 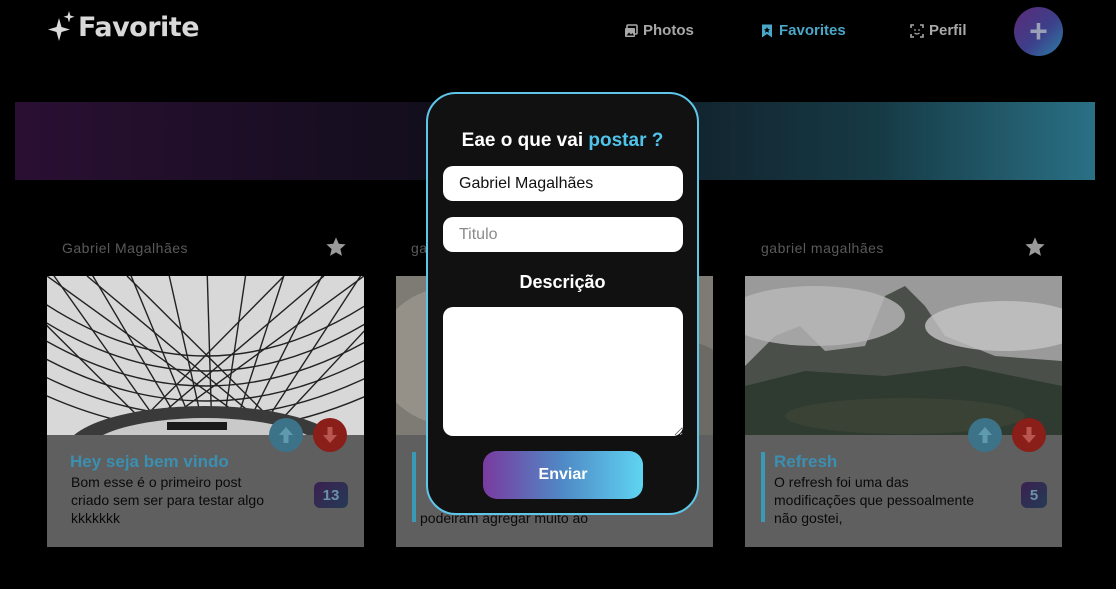 I want to click on nav-photos: Photos, so click(x=659, y=30).